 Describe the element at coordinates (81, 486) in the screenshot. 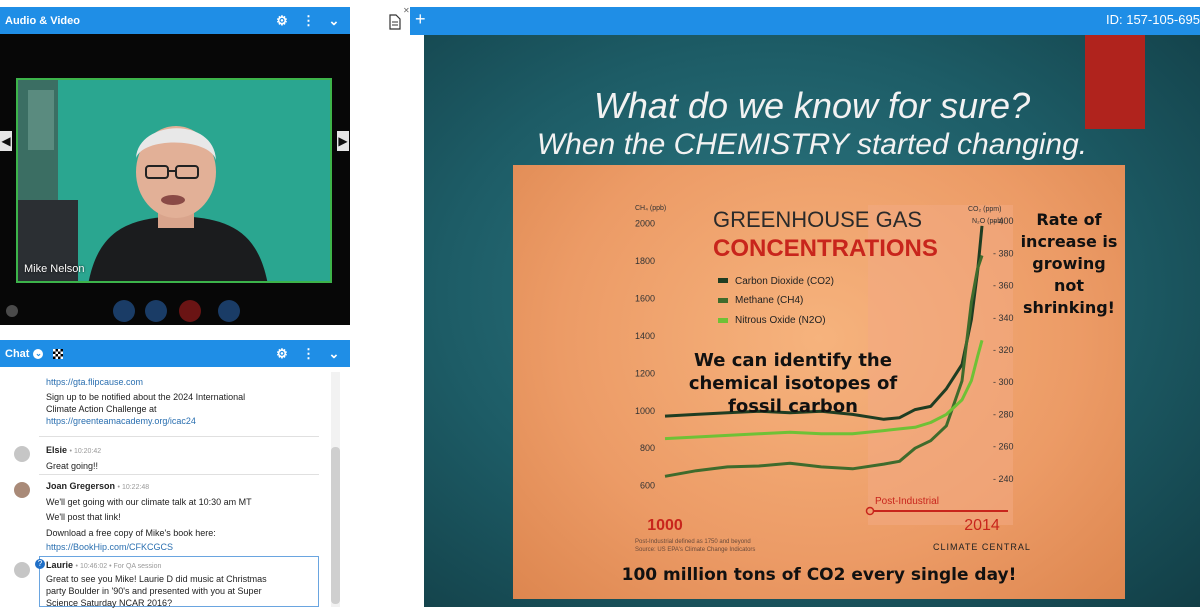

I see `sender-name: Joan Gregerson` at that location.